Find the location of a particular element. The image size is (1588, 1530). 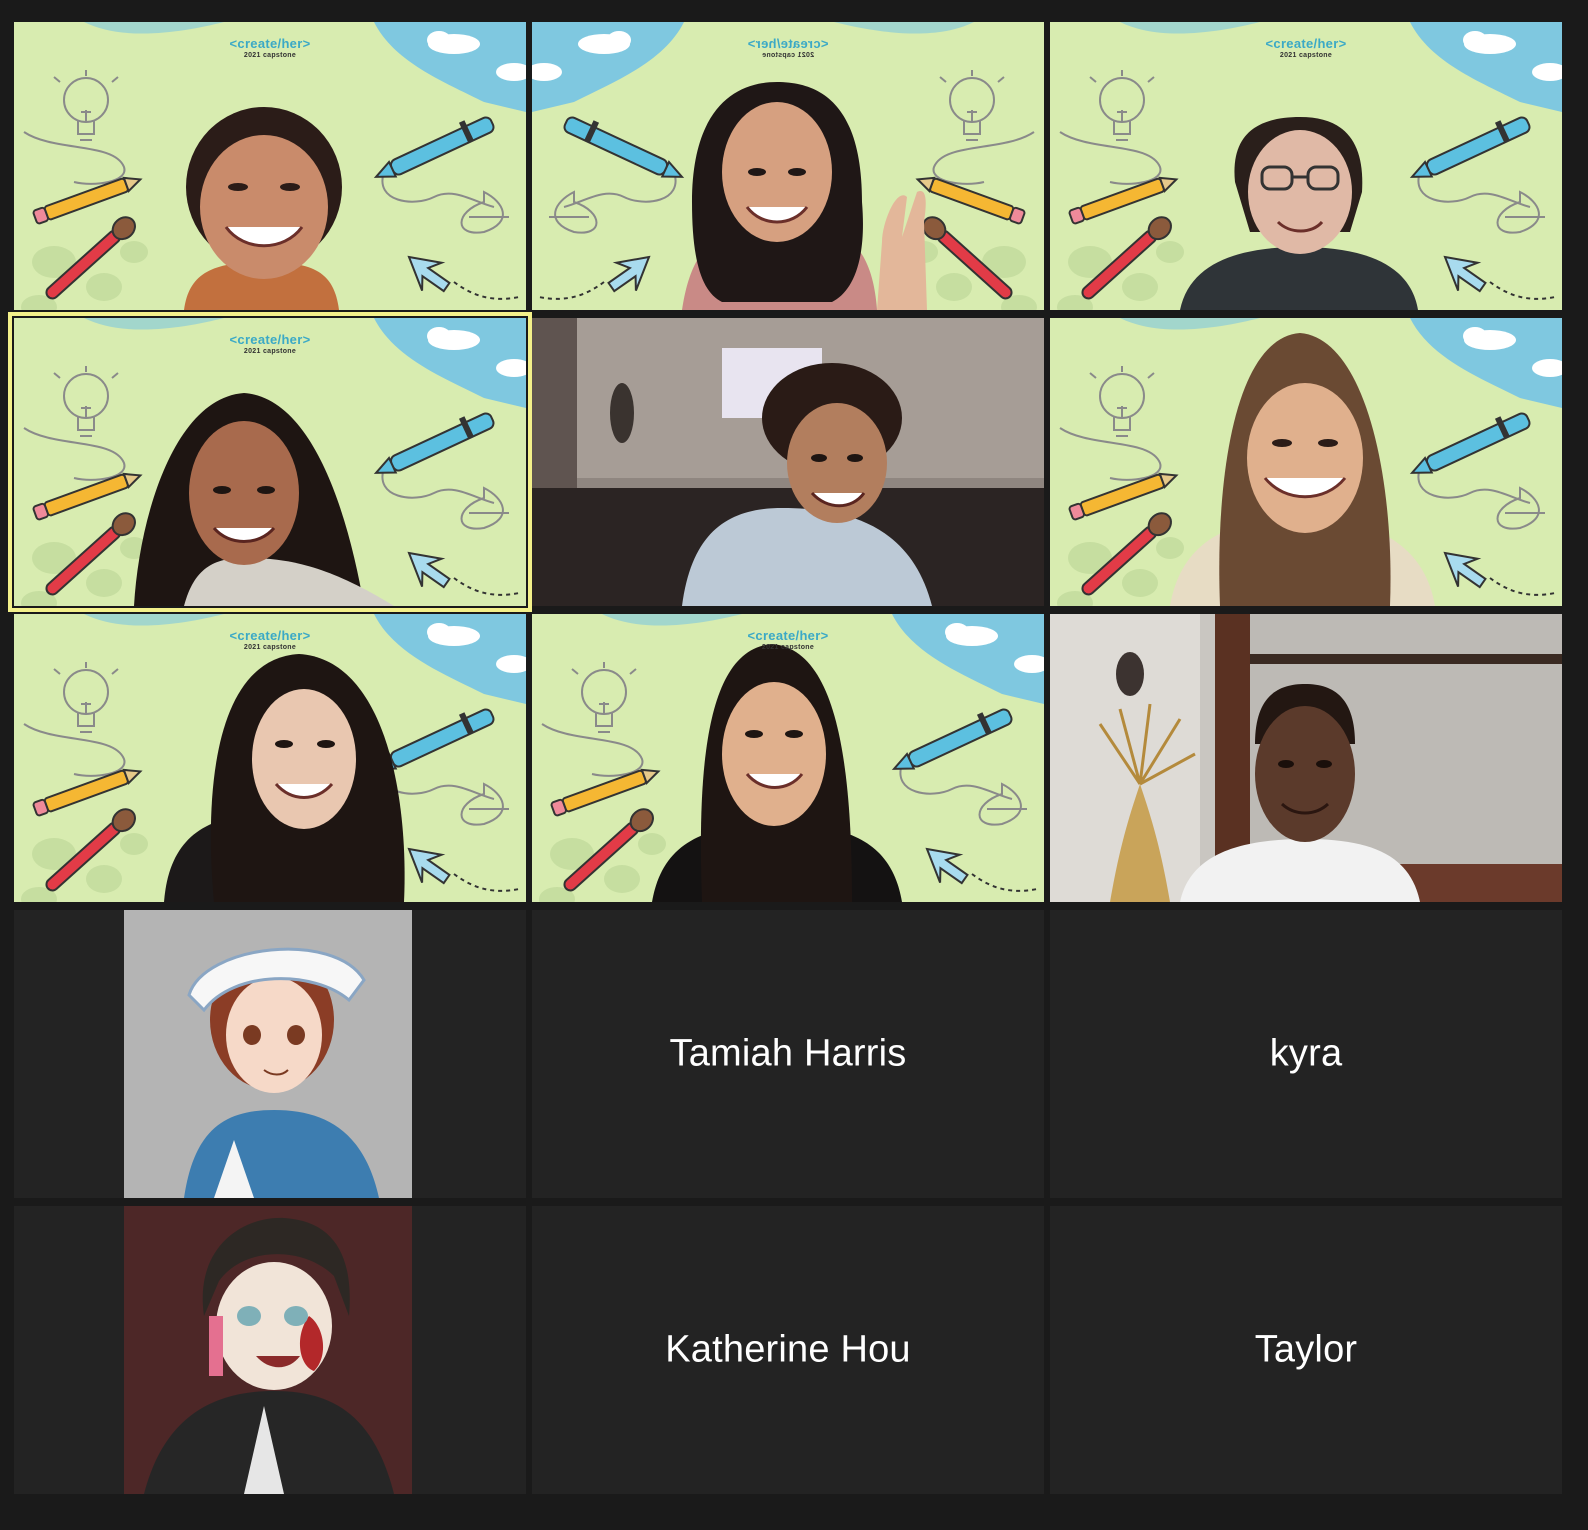

participant-tile-1: <create/her> 2021 capstone is located at coordinates (270, 166).